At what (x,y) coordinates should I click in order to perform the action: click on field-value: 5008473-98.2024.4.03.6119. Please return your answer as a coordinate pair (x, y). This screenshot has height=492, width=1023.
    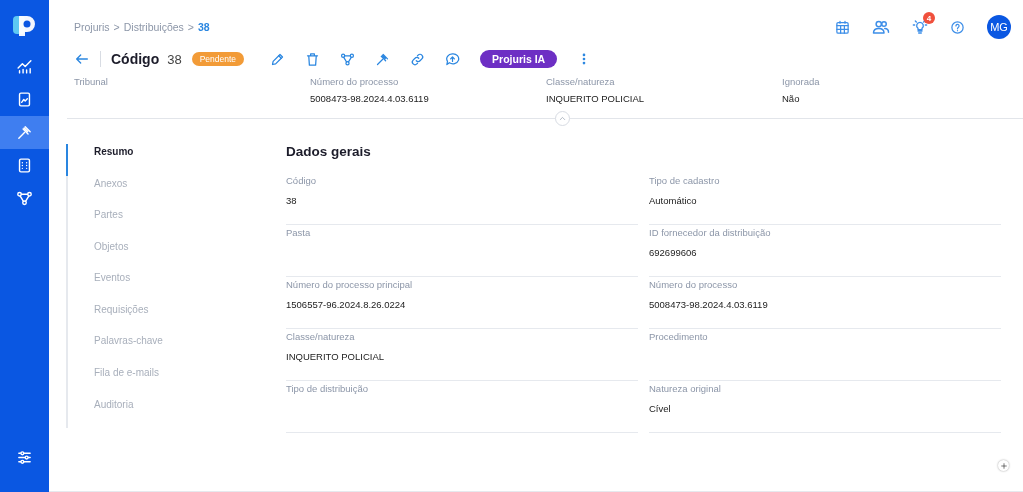
    Looking at the image, I should click on (709, 304).